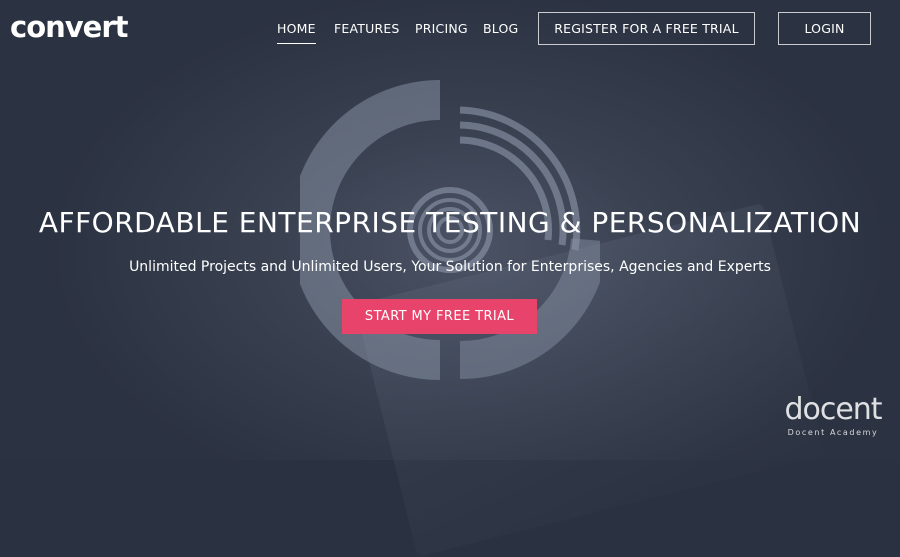 This screenshot has height=557, width=900. What do you see at coordinates (833, 432) in the screenshot?
I see `watermark-caption: Docent Academy` at bounding box center [833, 432].